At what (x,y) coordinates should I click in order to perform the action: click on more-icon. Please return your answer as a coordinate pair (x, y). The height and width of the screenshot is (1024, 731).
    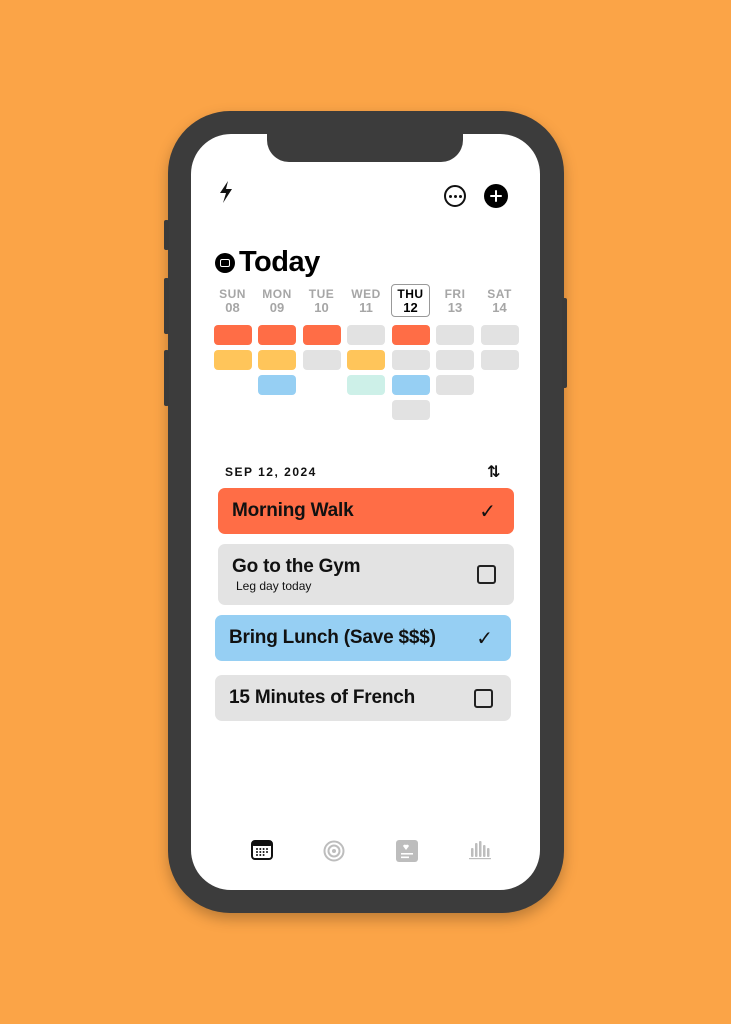
    Looking at the image, I should click on (455, 196).